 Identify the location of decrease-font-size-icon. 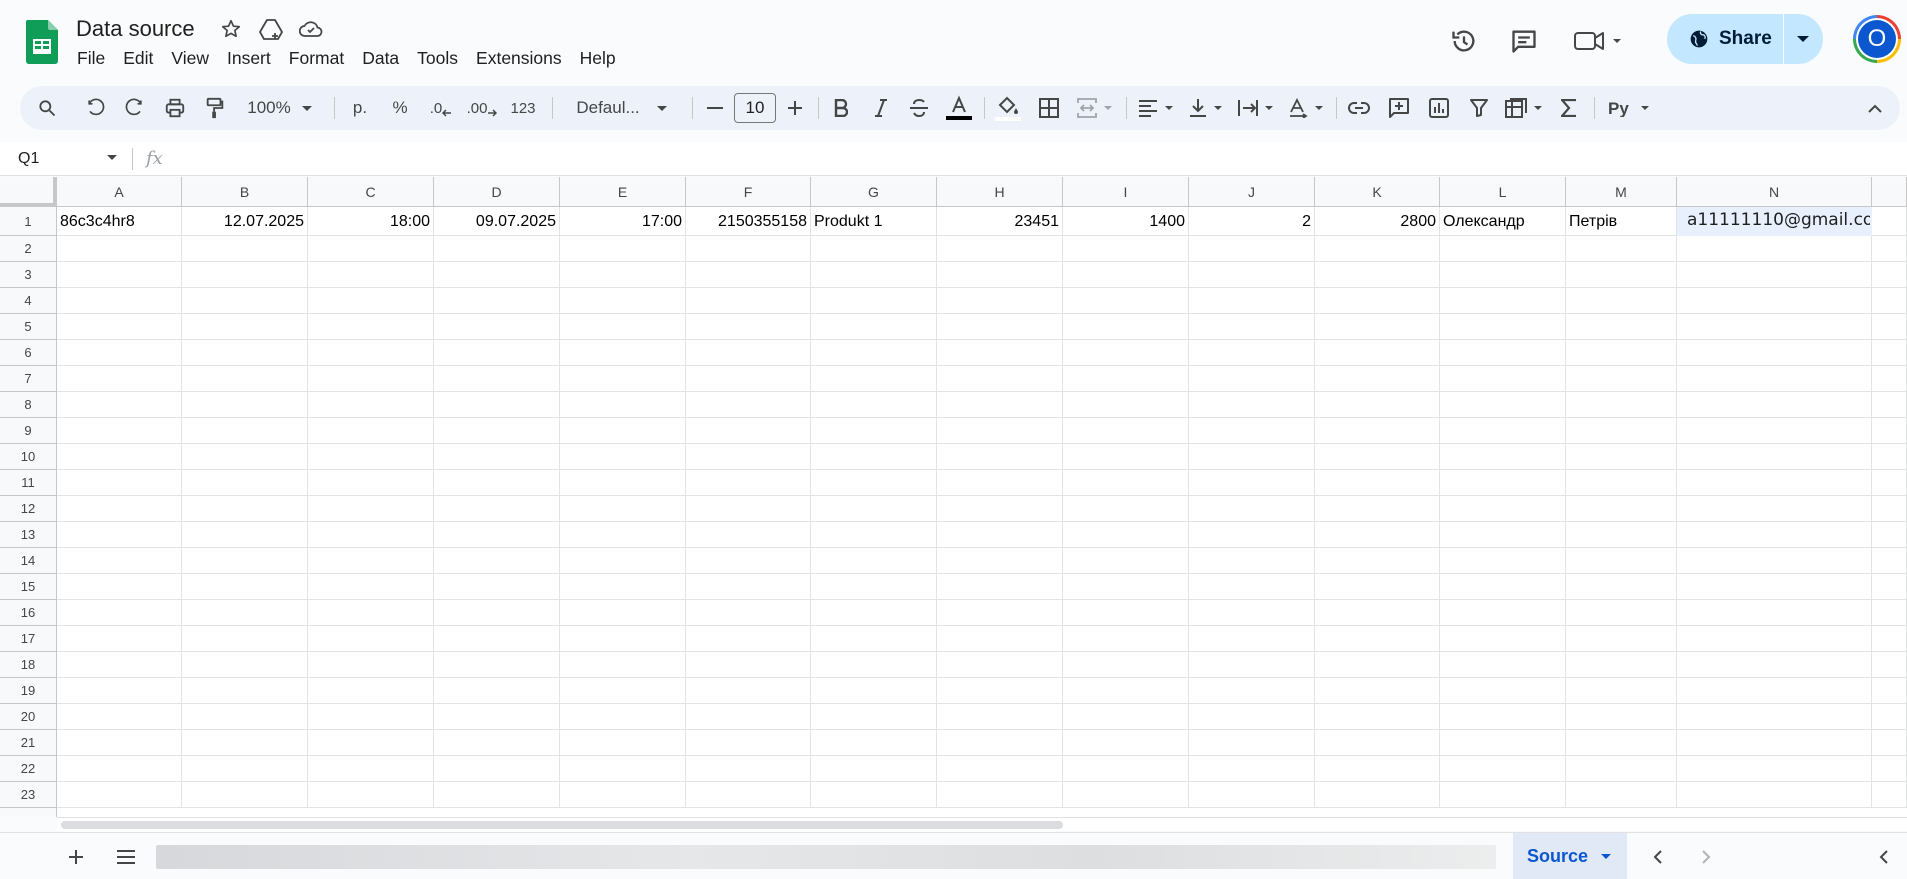
(715, 108).